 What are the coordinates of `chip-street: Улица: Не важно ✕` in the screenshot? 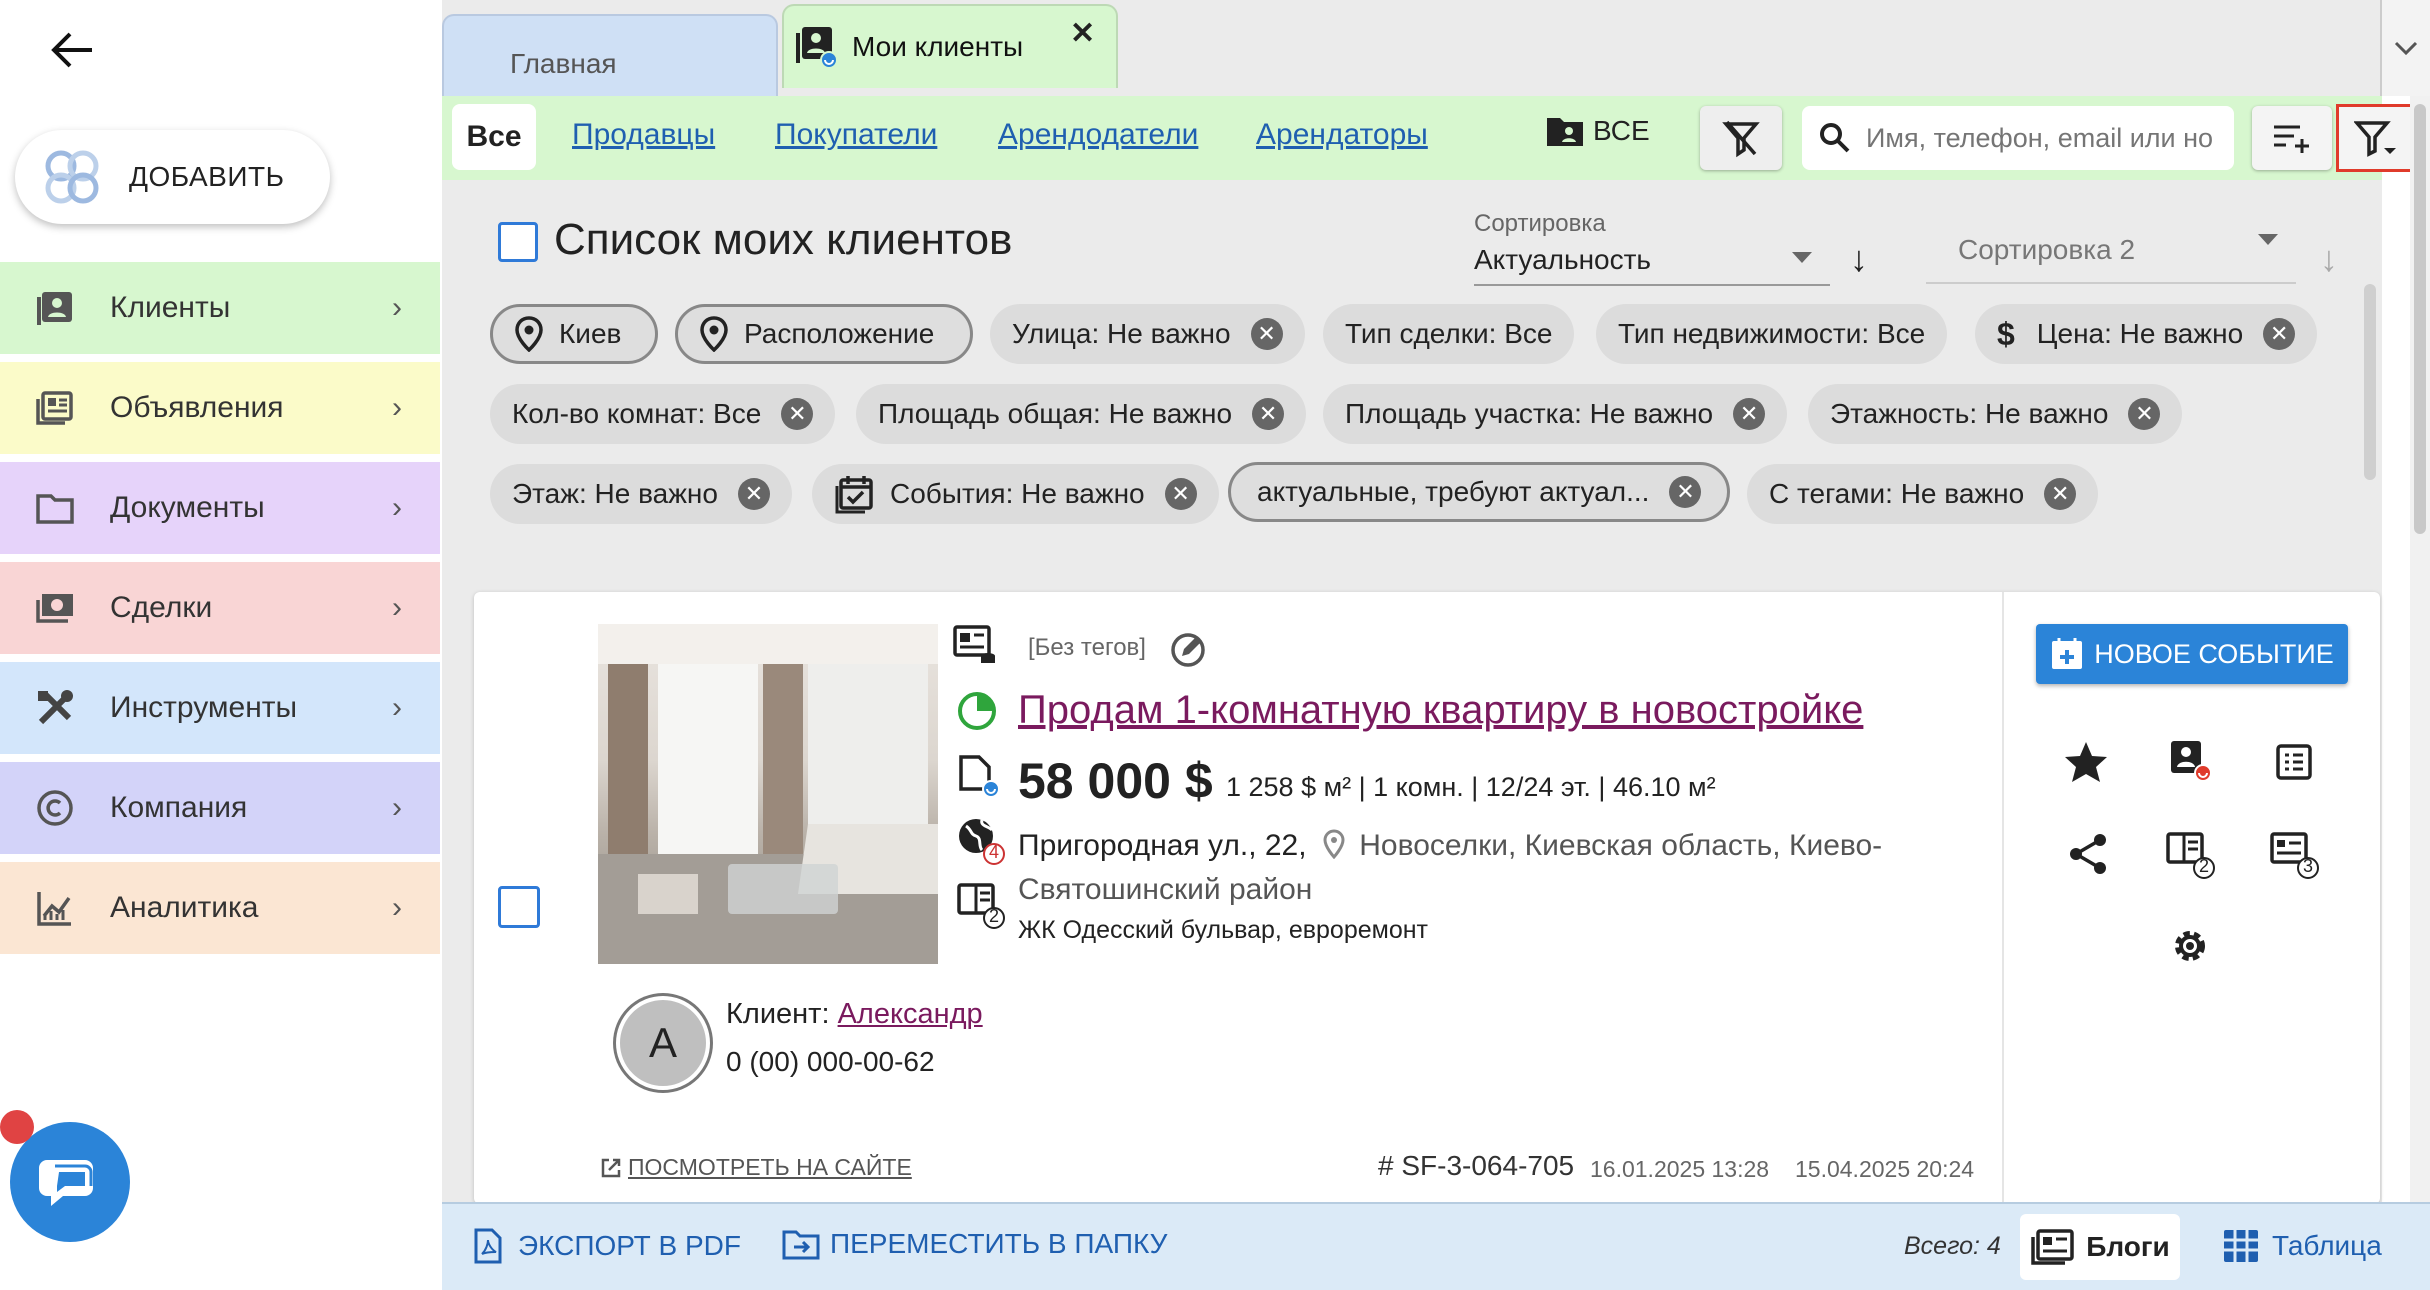 It's located at (1147, 334).